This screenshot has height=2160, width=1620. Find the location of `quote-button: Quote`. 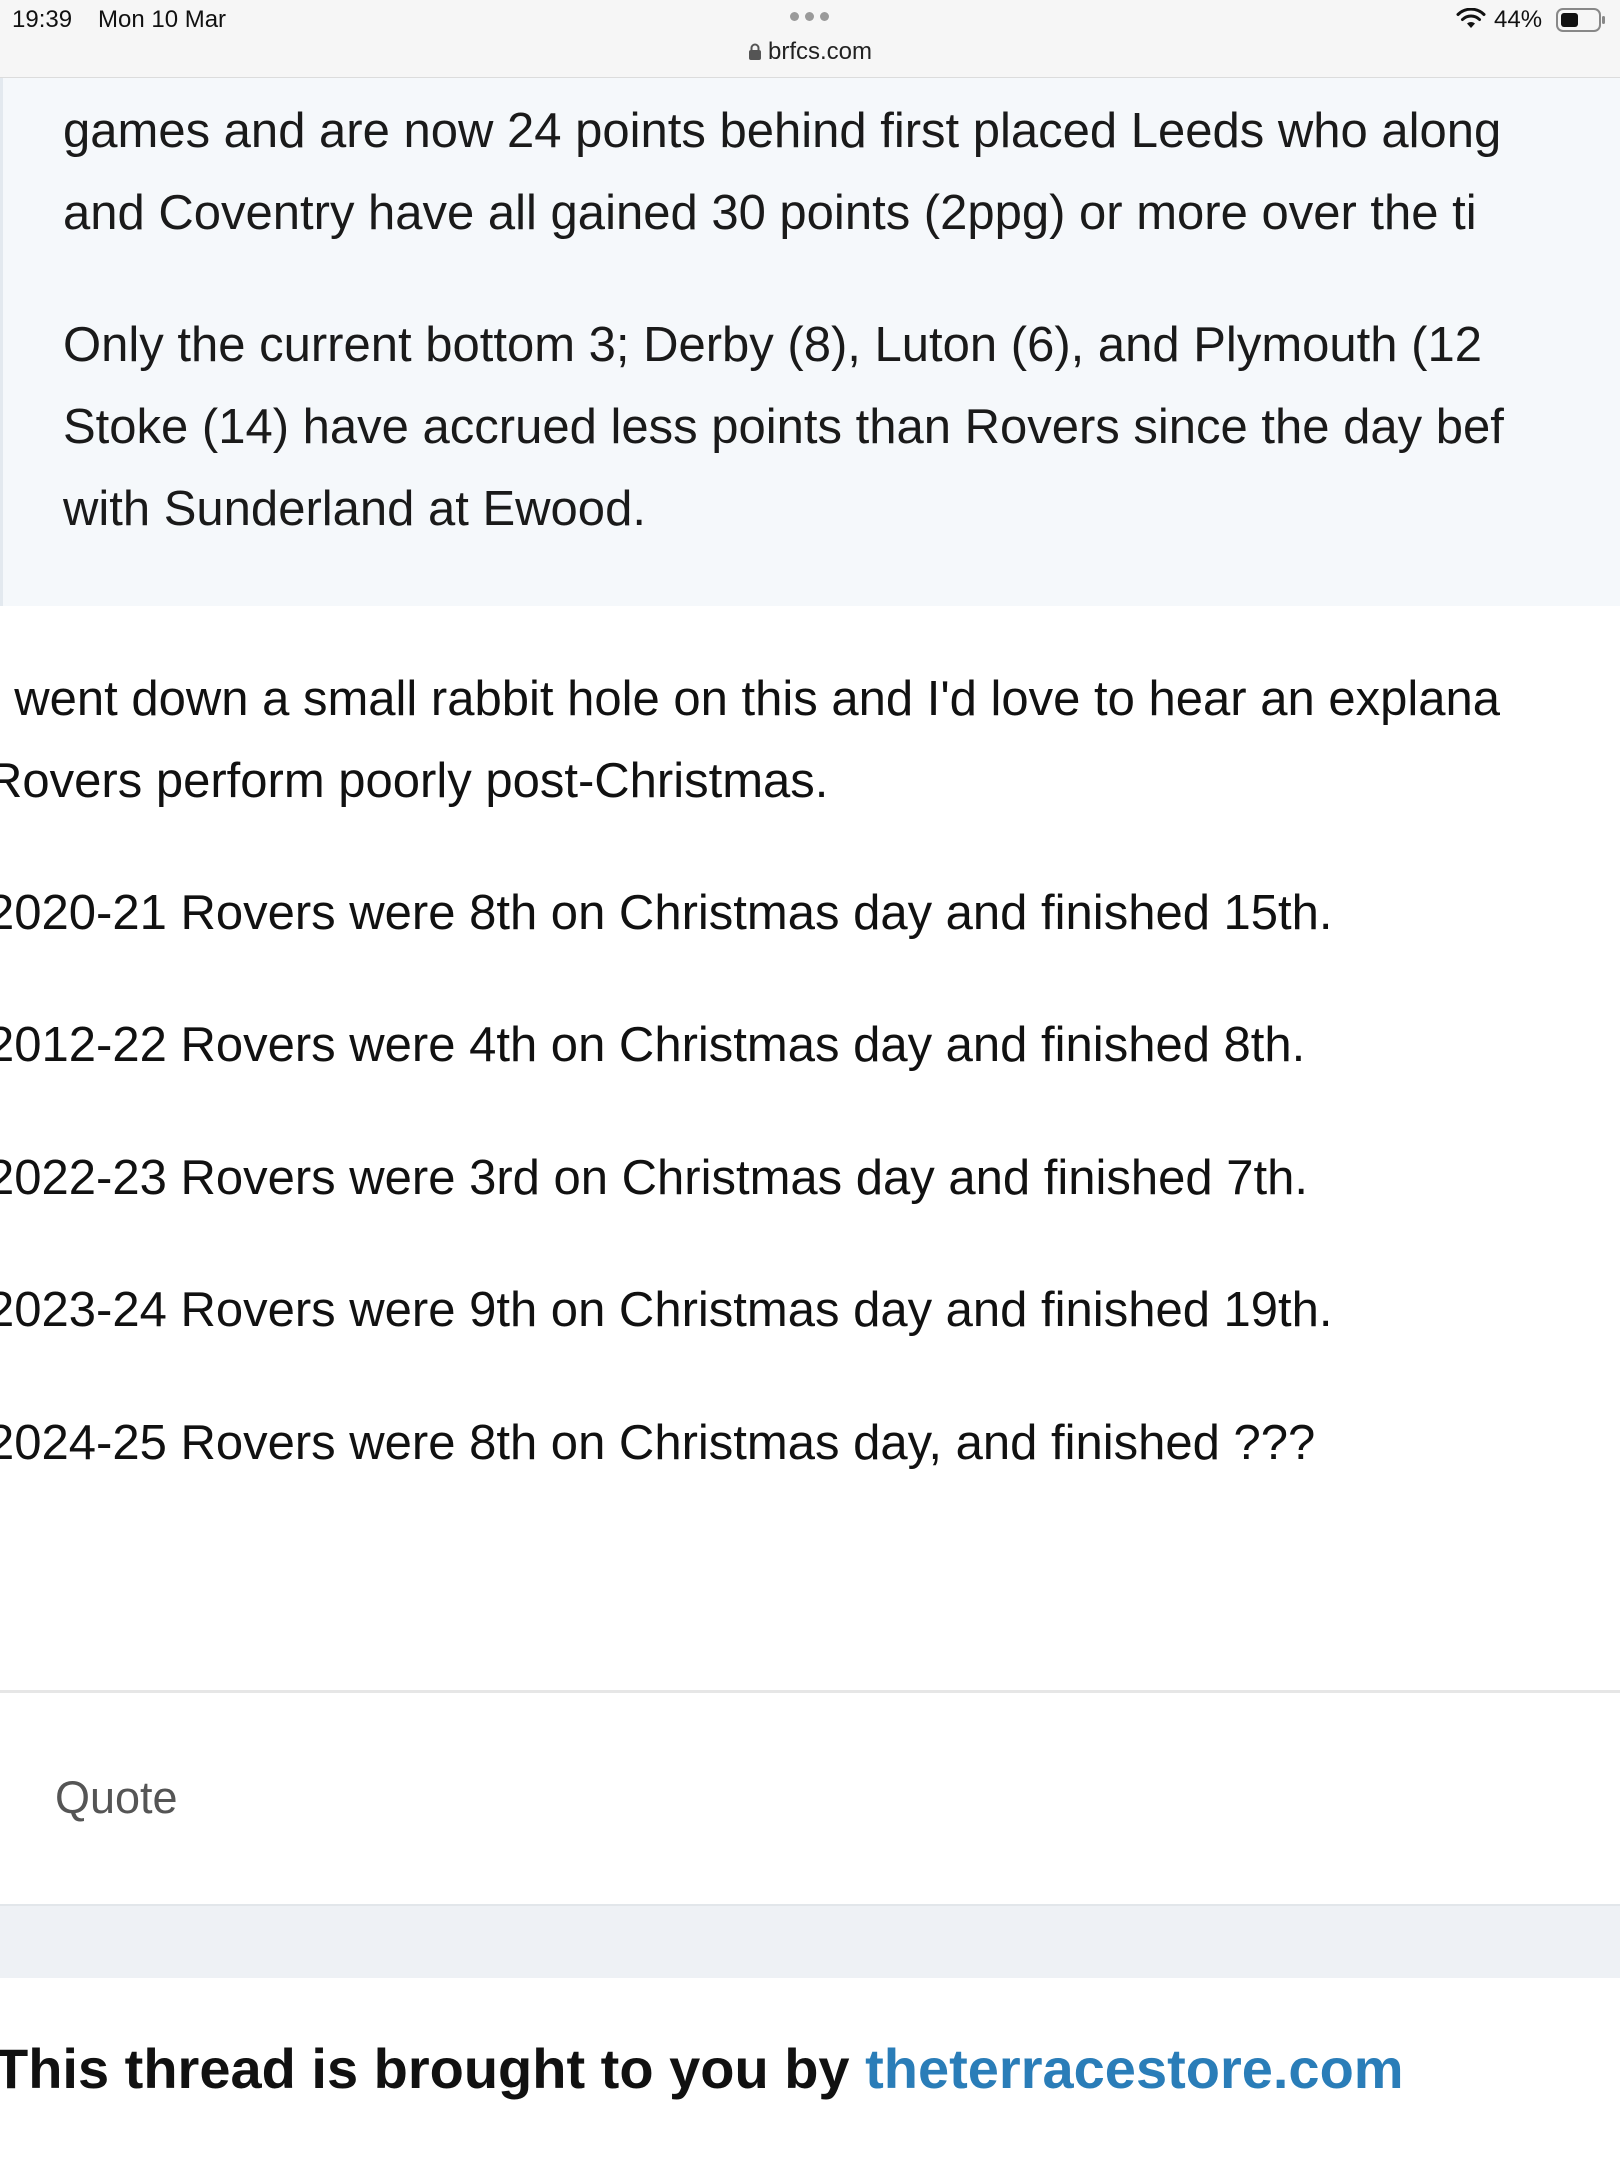

quote-button: Quote is located at coordinates (116, 1798).